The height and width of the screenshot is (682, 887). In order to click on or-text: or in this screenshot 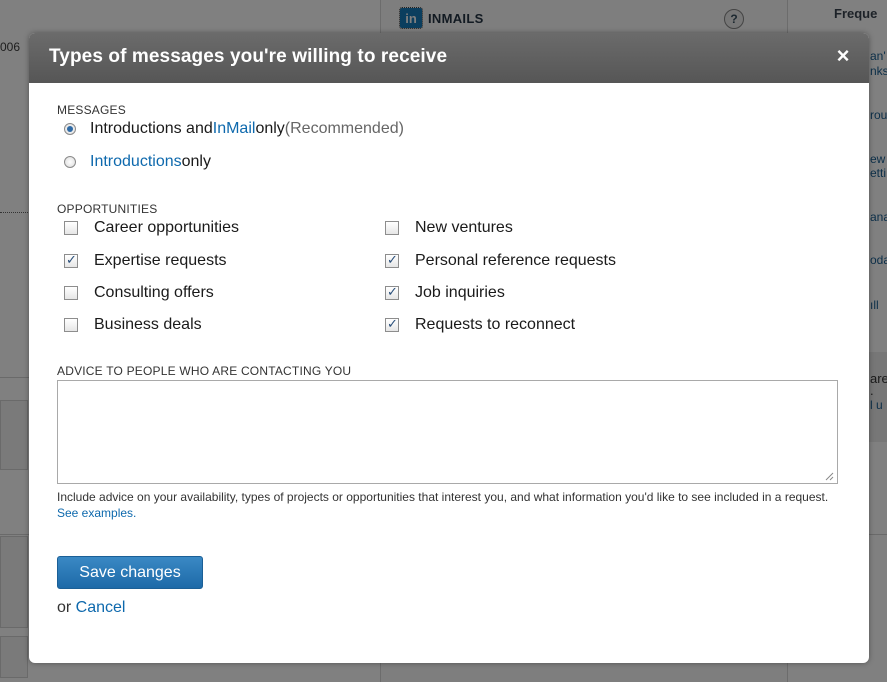, I will do `click(66, 607)`.